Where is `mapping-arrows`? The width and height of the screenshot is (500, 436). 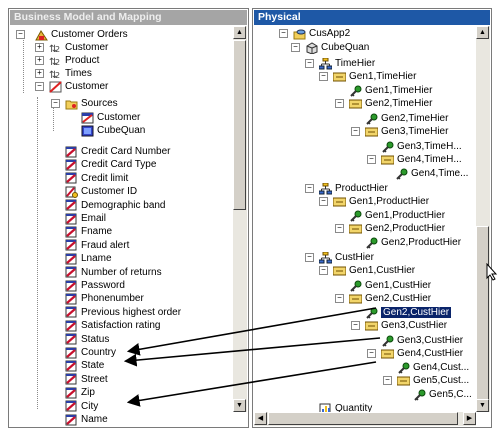
mapping-arrows is located at coordinates (252, 357).